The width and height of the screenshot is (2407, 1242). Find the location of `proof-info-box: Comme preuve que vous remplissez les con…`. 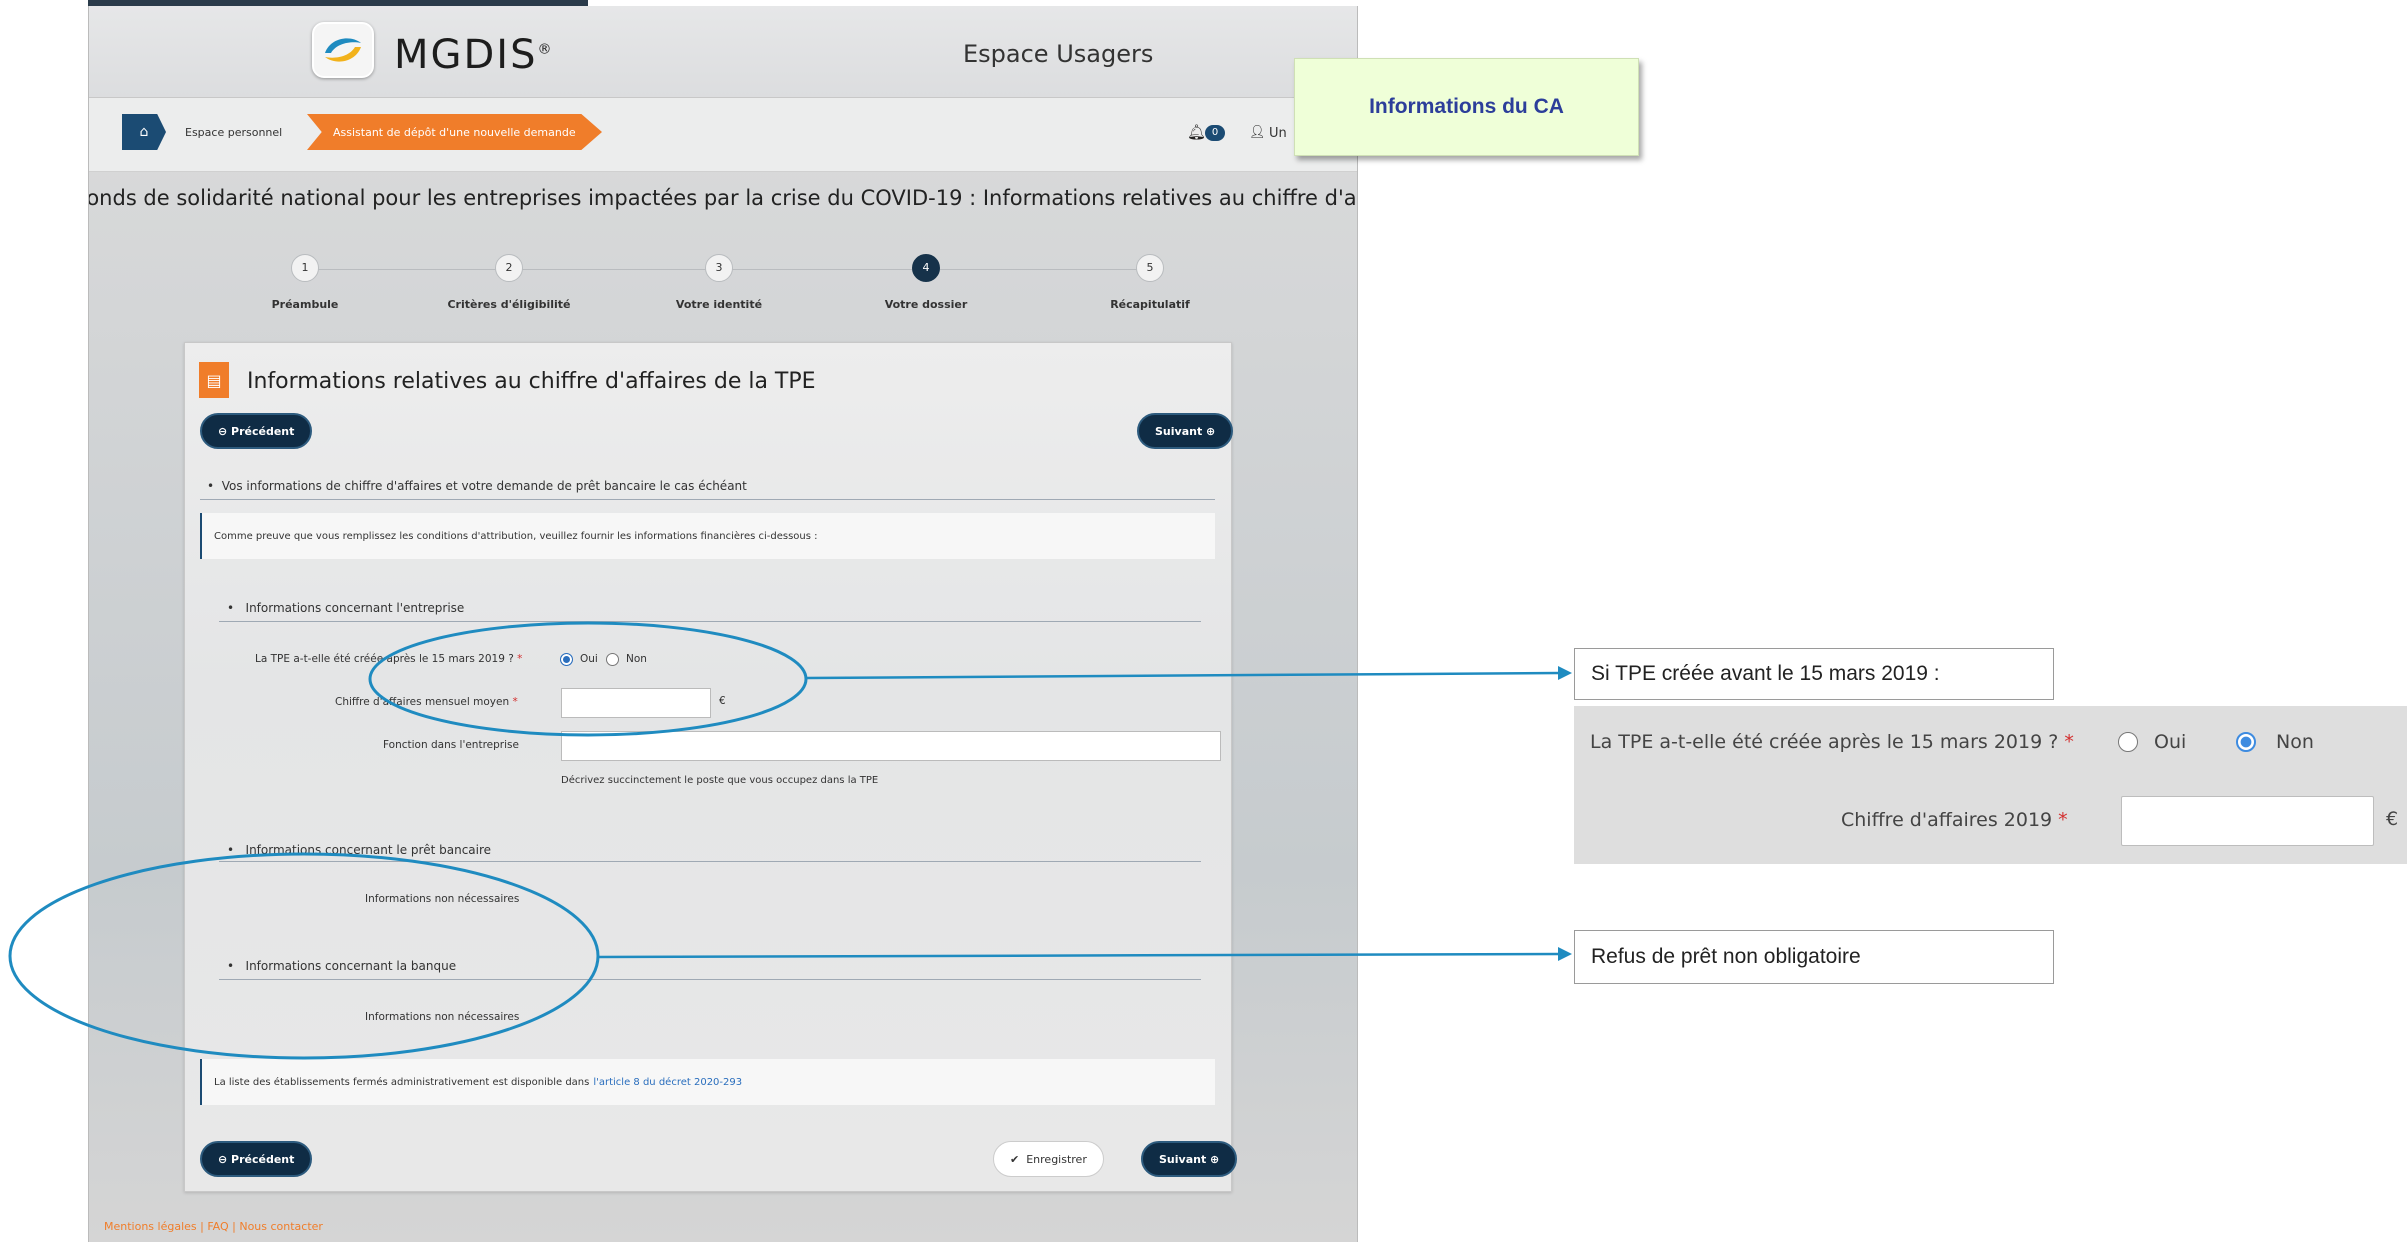

proof-info-box: Comme preuve que vous remplissez les con… is located at coordinates (707, 536).